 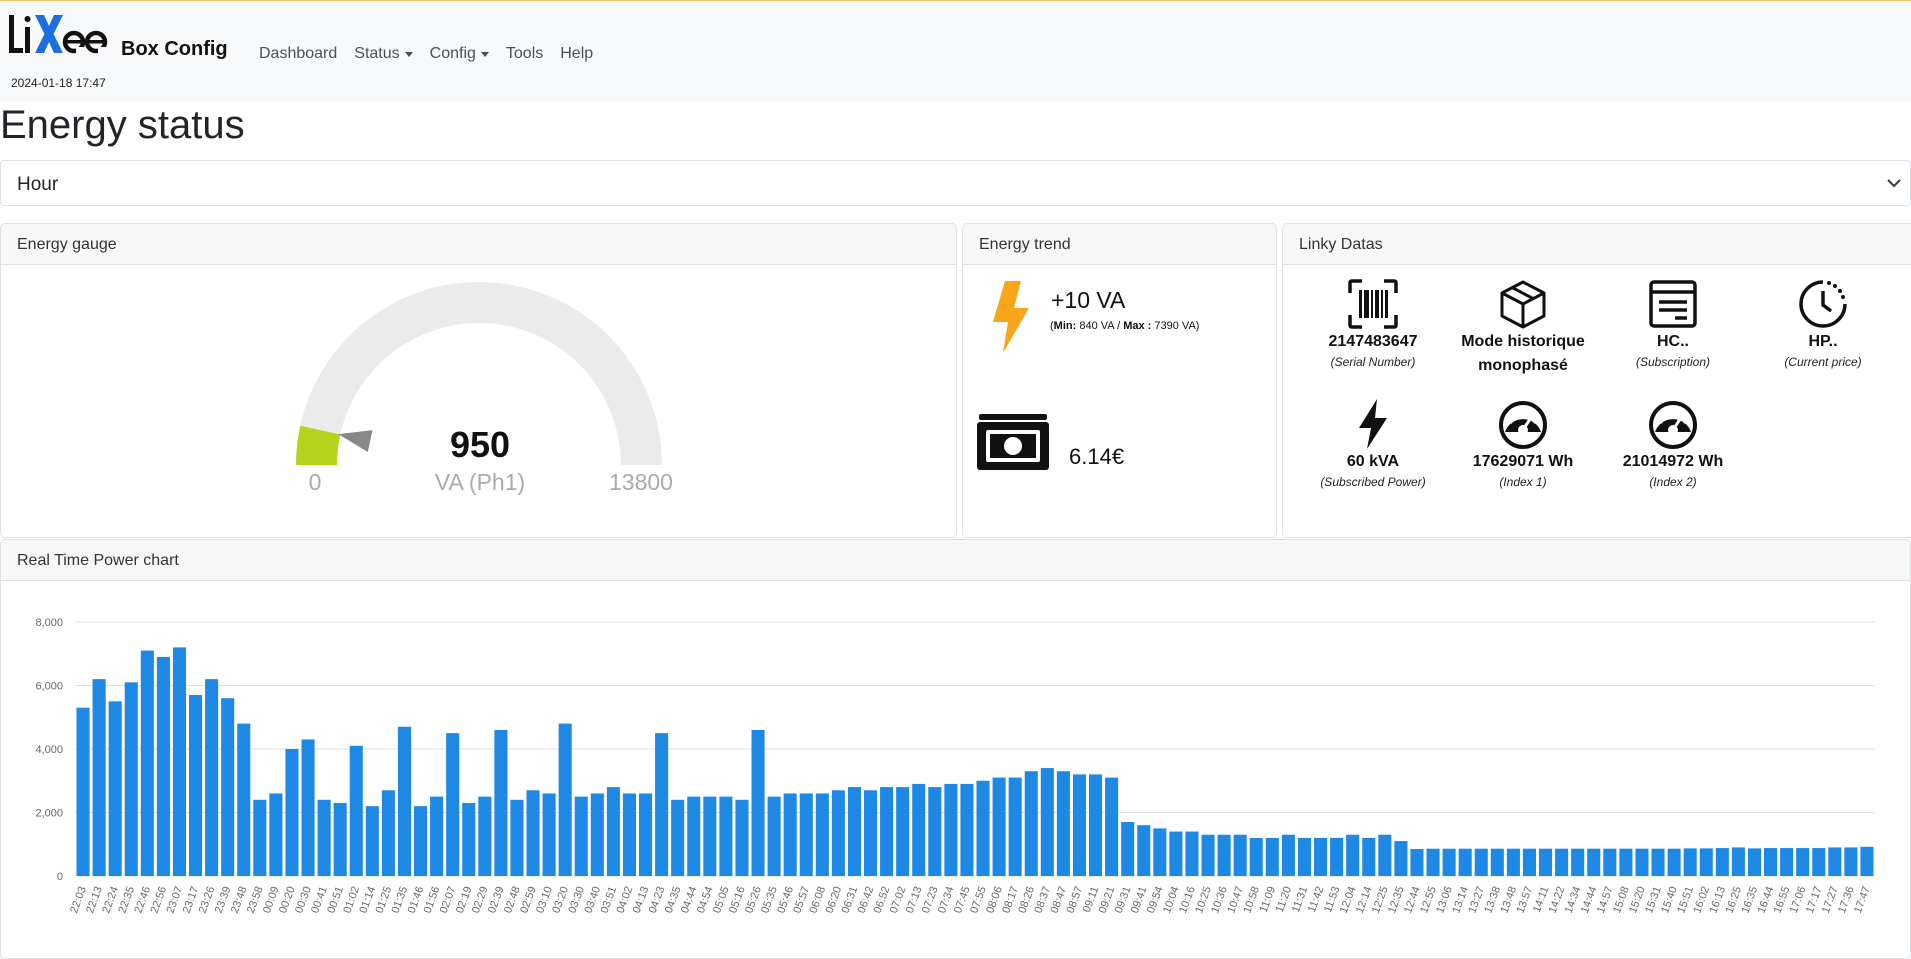 I want to click on nav-status-dropdown: Status, so click(x=383, y=54).